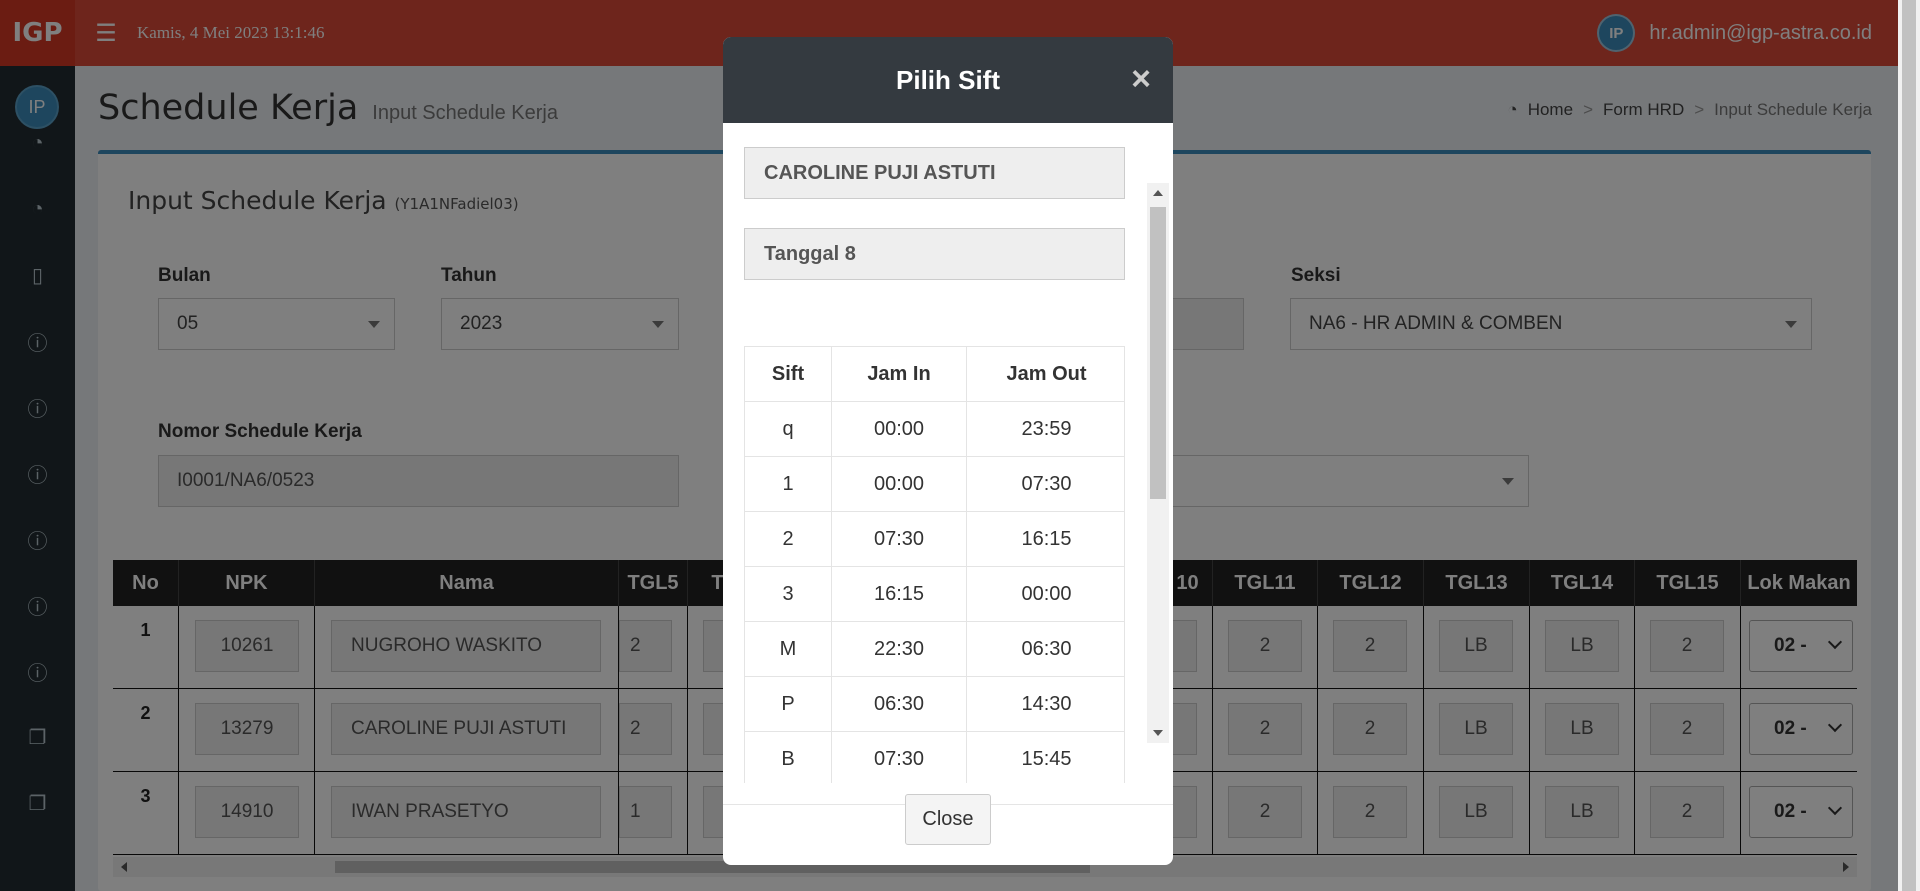 This screenshot has height=891, width=1920. I want to click on sift-table-header: Sift Jam In Jam Out, so click(934, 374).